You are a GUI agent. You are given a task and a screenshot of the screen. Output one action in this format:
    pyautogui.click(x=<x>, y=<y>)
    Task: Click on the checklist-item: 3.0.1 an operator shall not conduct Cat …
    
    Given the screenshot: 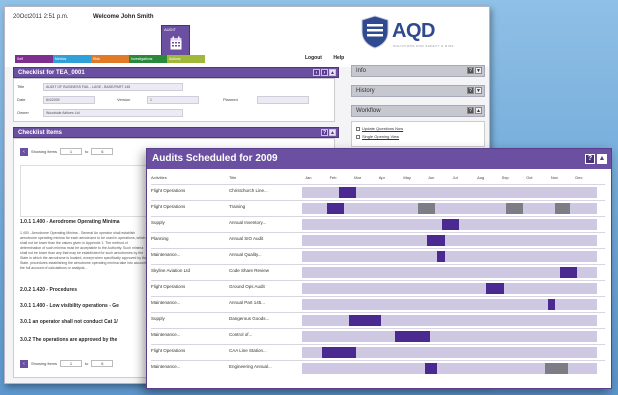 What is the action you would take?
    pyautogui.click(x=69, y=322)
    